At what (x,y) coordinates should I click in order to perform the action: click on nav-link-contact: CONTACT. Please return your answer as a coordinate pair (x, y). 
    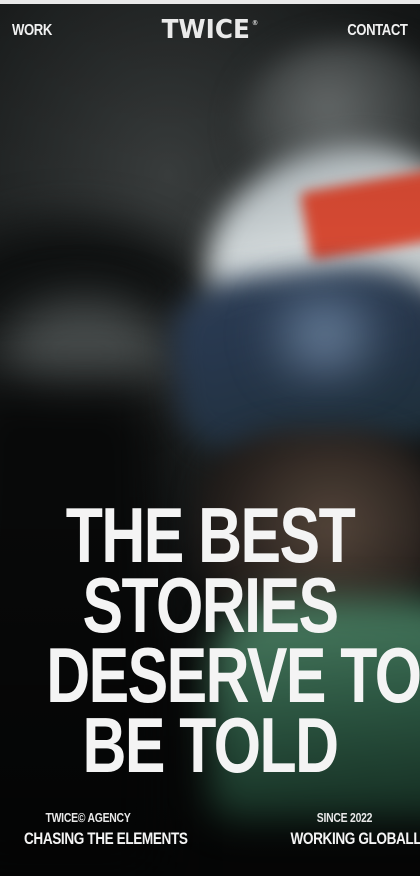
    Looking at the image, I should click on (378, 31).